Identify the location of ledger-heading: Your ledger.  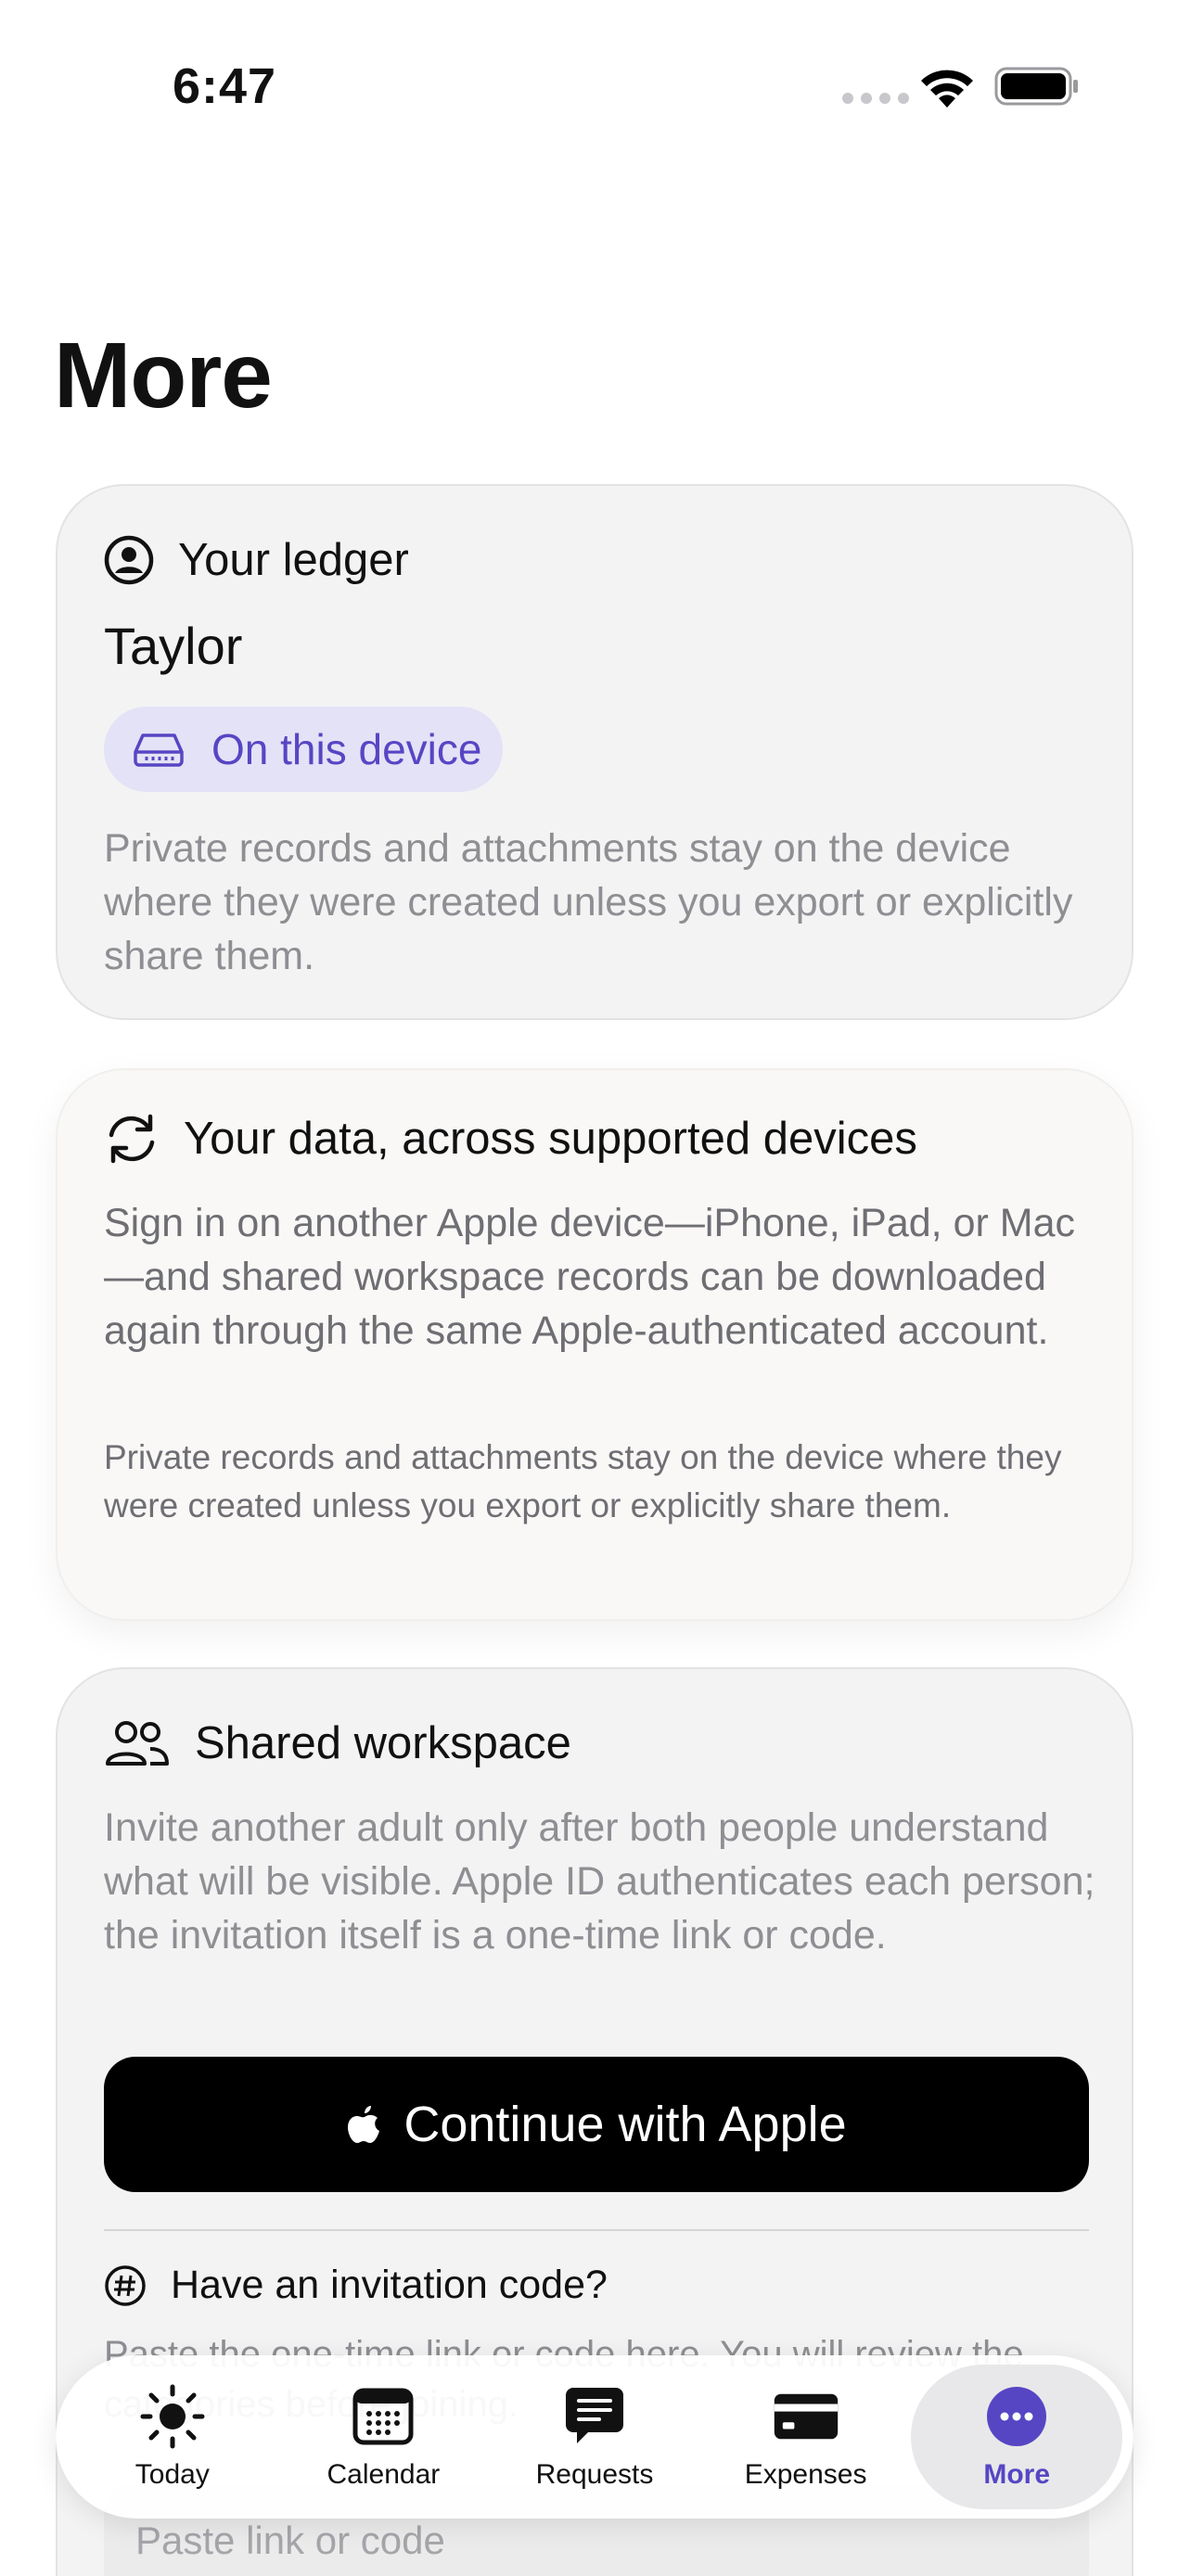
(293, 560).